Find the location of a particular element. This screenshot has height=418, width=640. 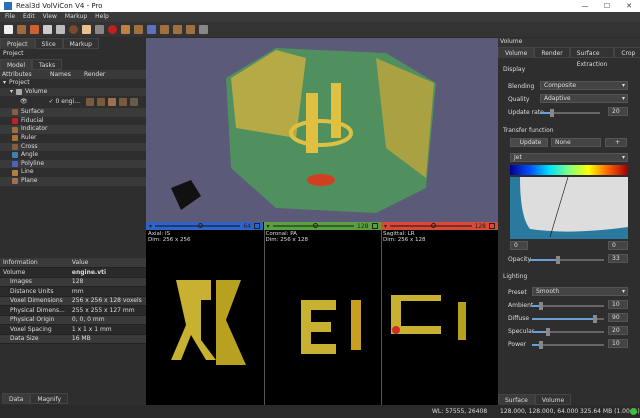

info-row: Voxel Spacing 1 x 1 x 1 mm is located at coordinates (73, 329).